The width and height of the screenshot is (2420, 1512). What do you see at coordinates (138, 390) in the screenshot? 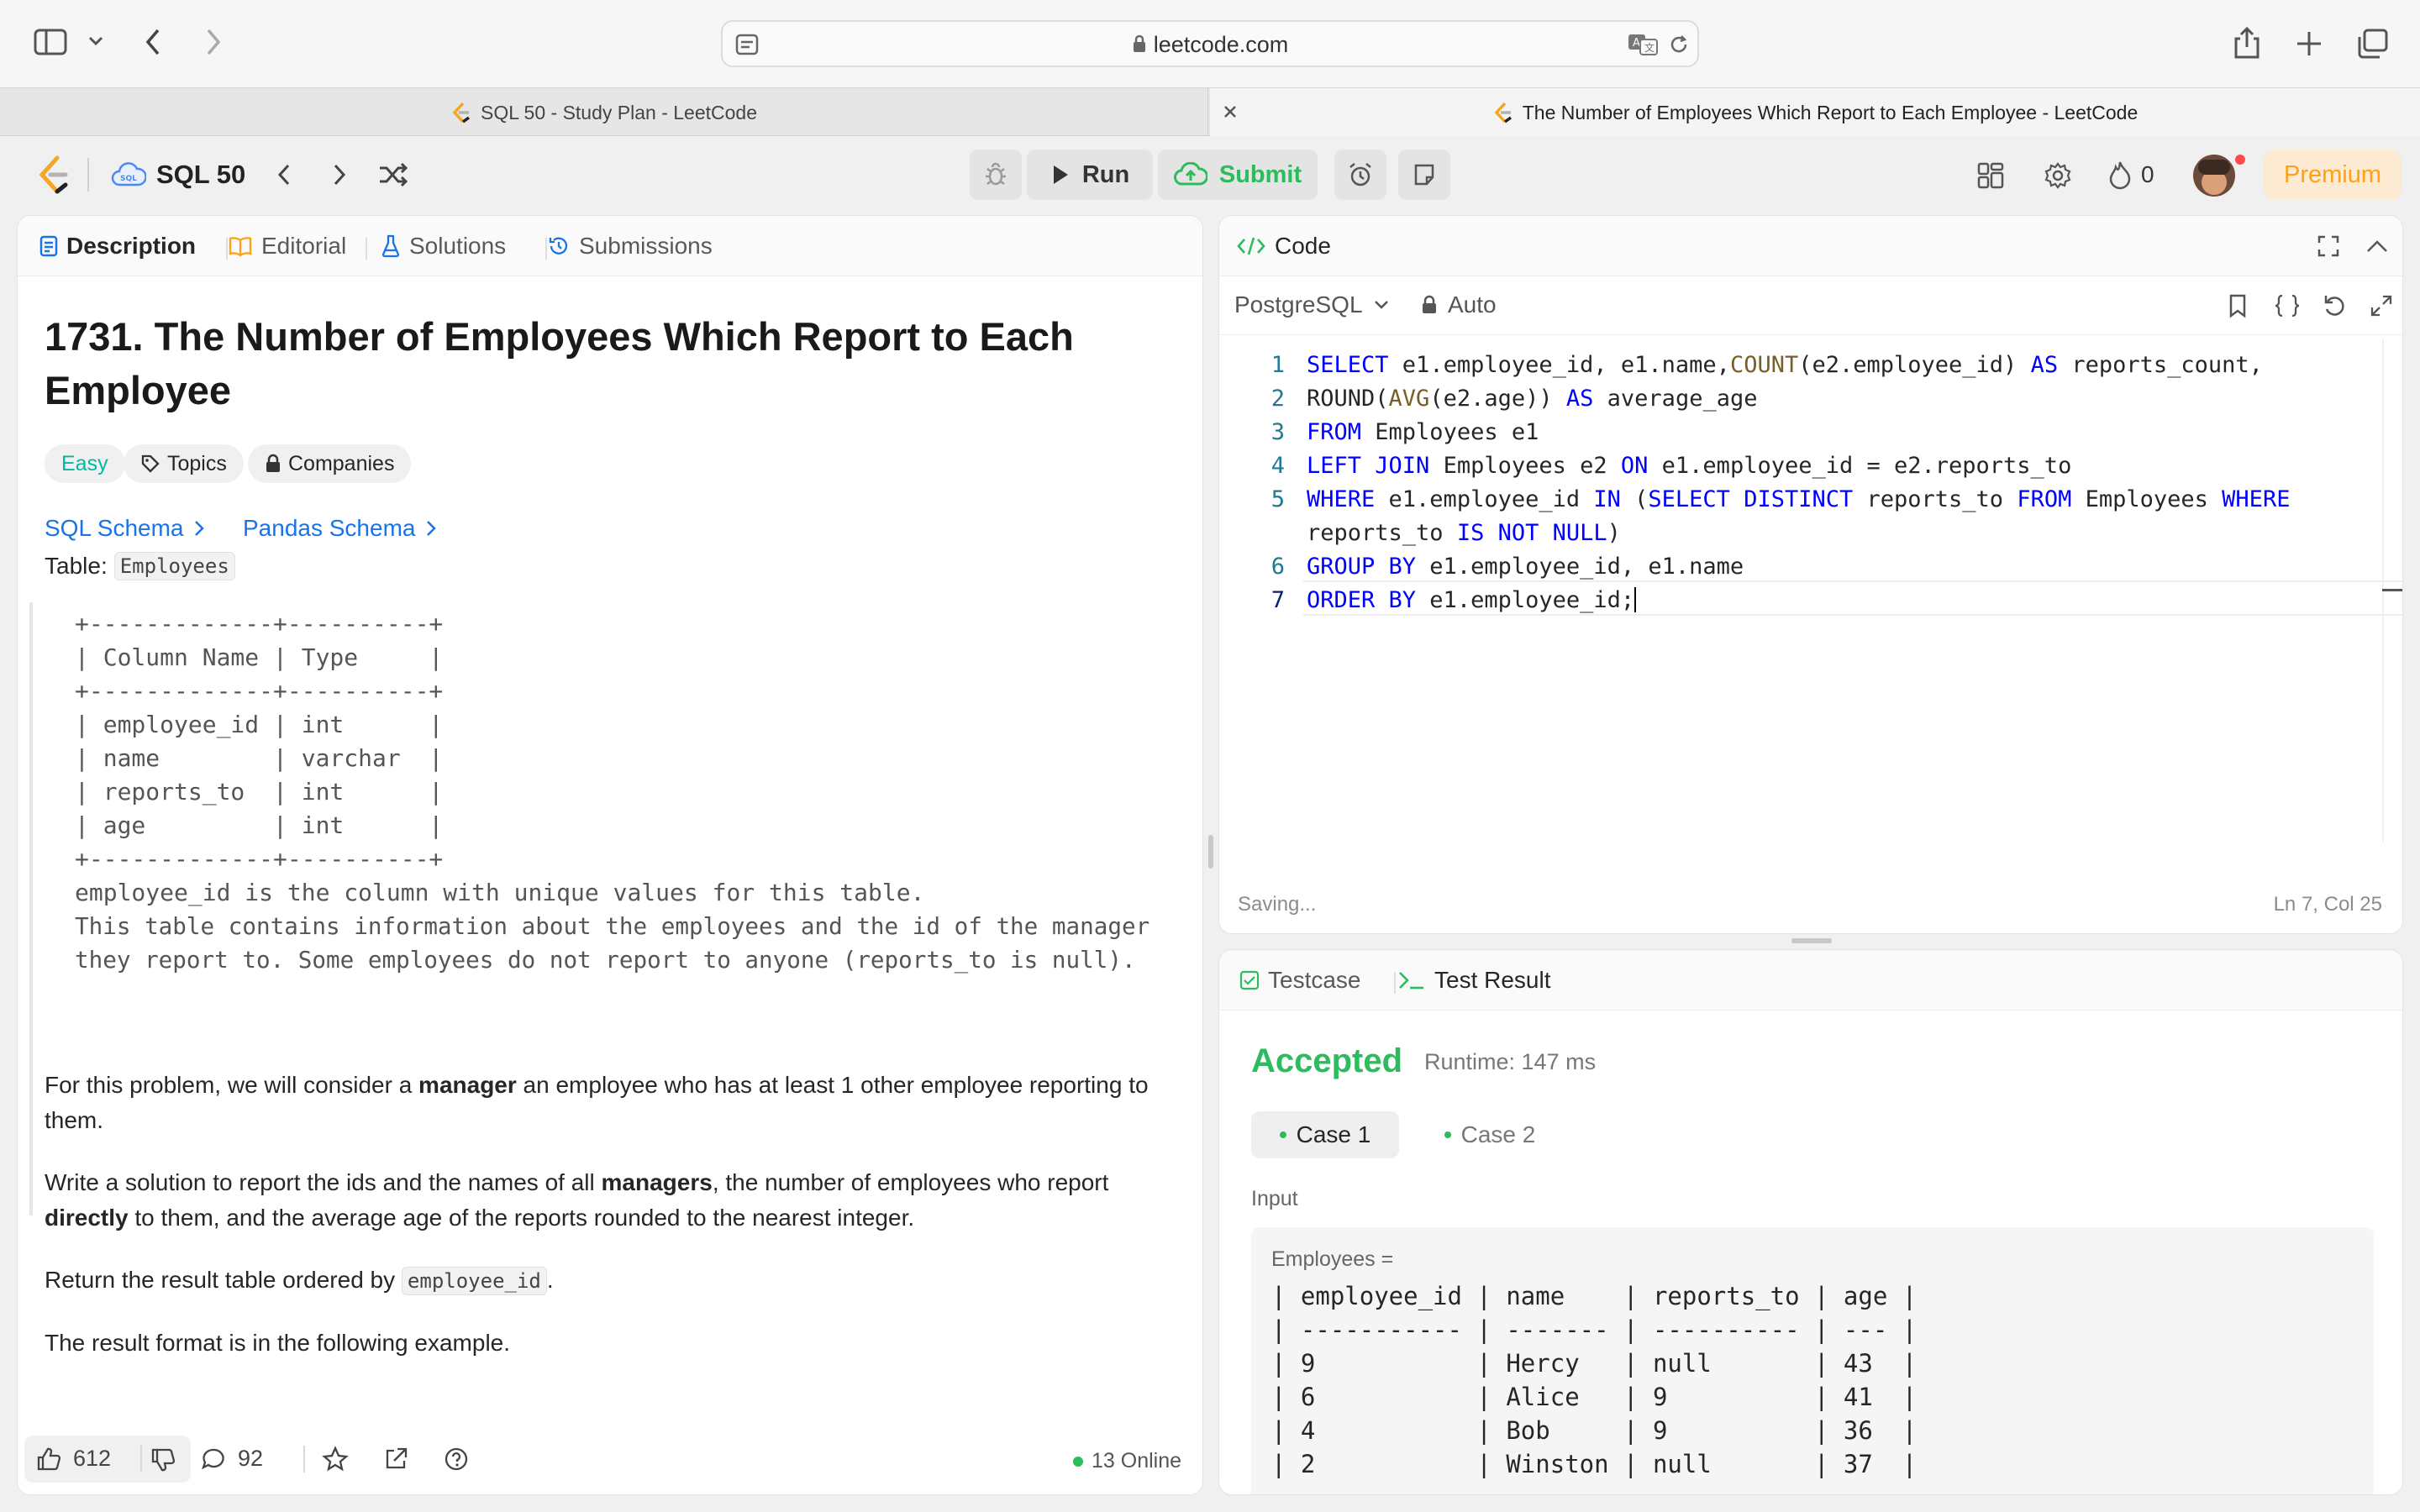
I see `problem-title-line: Employee` at bounding box center [138, 390].